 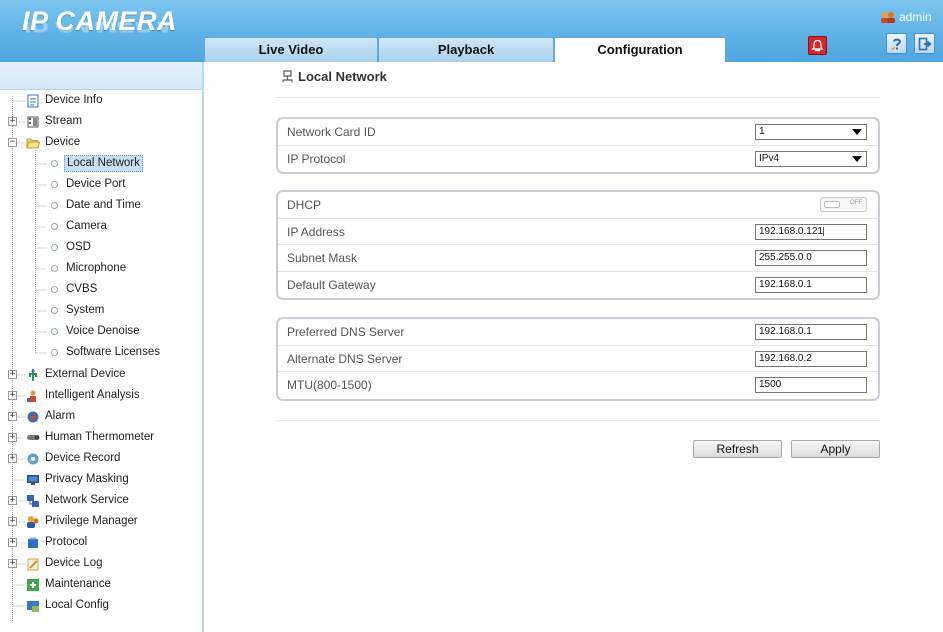 What do you see at coordinates (33, 542) in the screenshot?
I see `protocol-icon` at bounding box center [33, 542].